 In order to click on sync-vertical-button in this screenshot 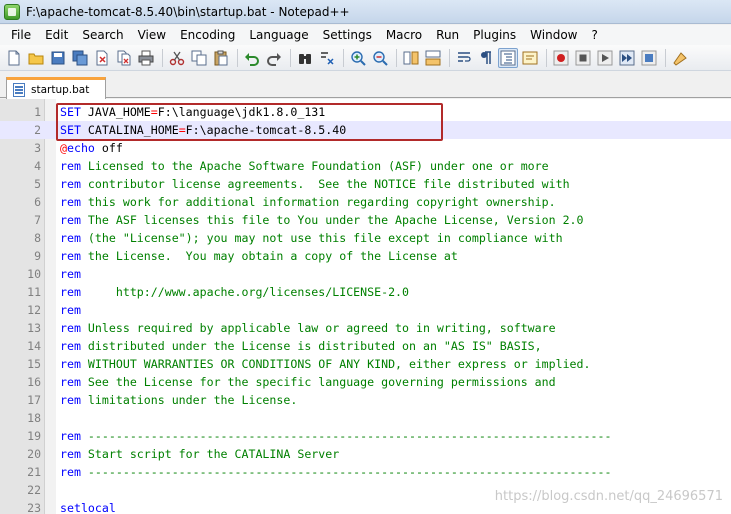, I will do `click(411, 58)`.